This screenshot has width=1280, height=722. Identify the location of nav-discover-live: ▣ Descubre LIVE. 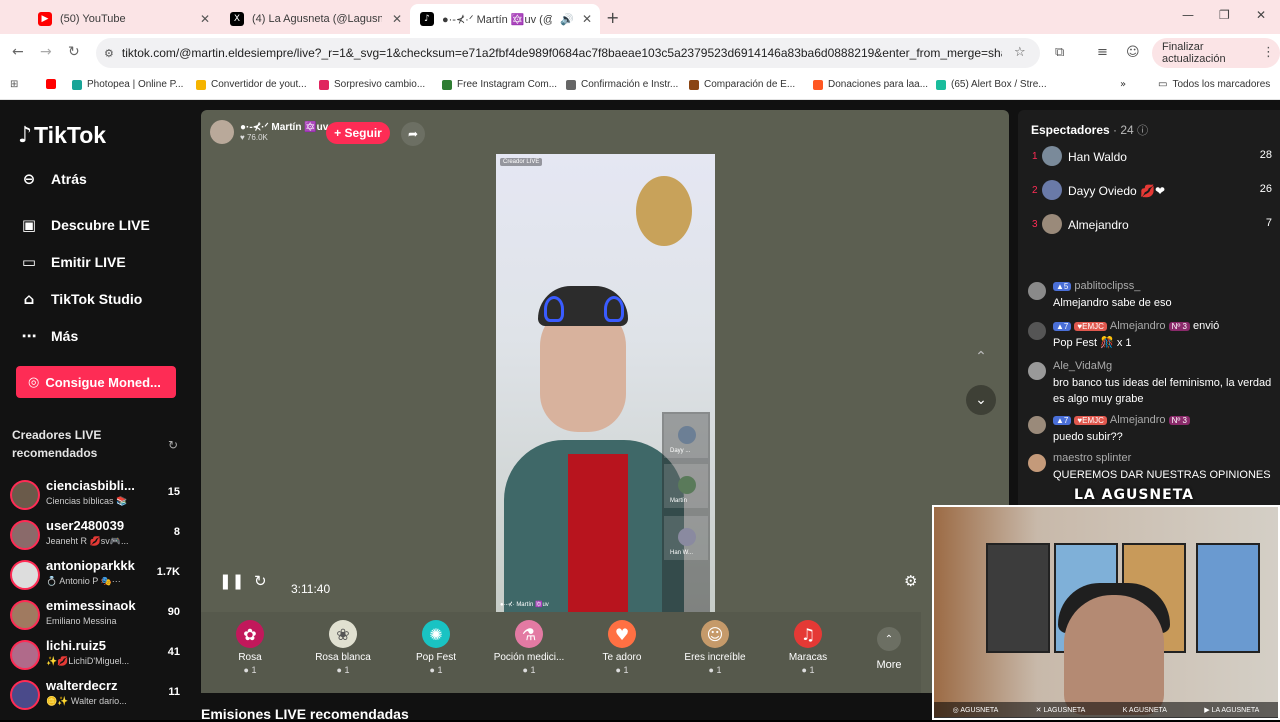
(84, 225).